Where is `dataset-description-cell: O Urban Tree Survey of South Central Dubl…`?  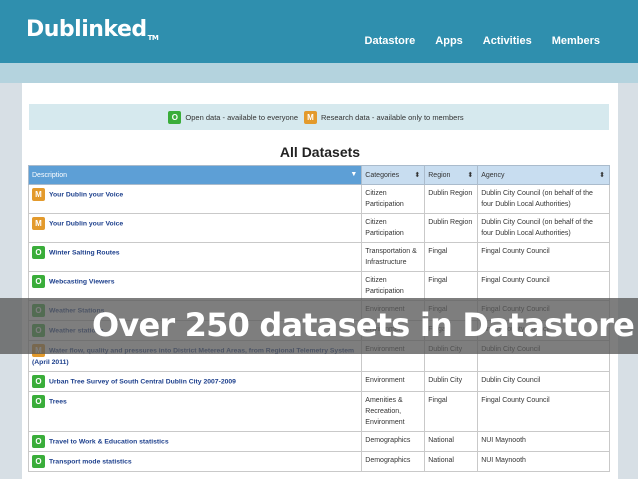
dataset-description-cell: O Urban Tree Survey of South Central Dubl… is located at coordinates (195, 381).